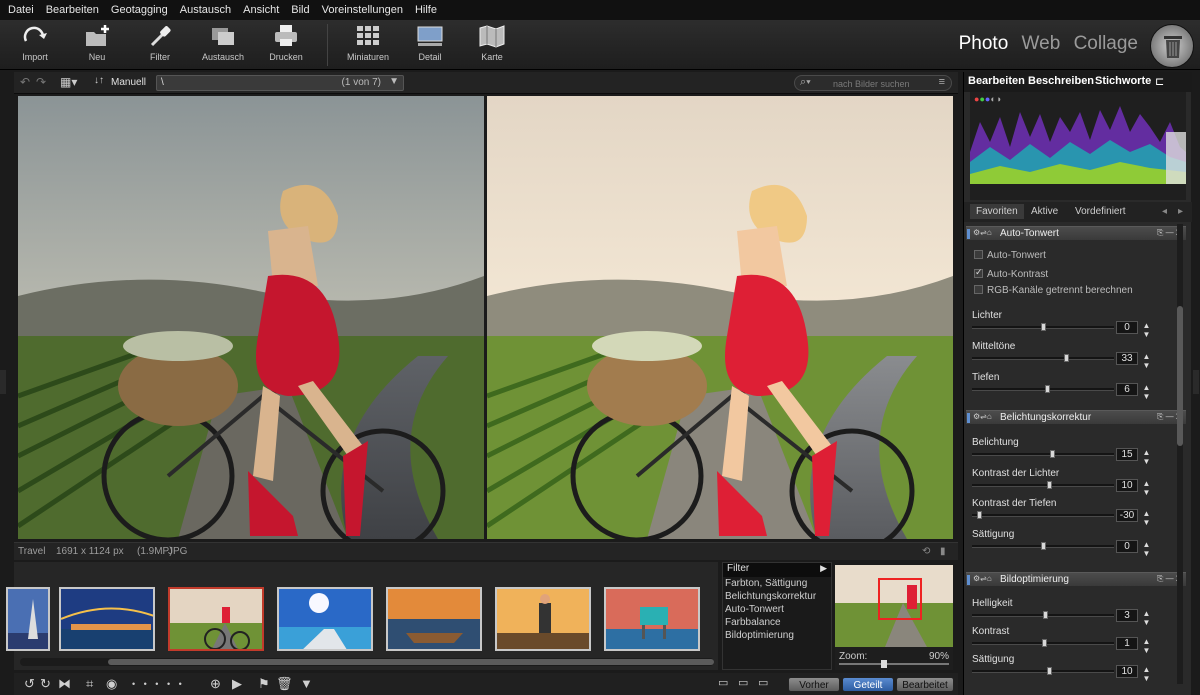 This screenshot has height=695, width=1200. Describe the element at coordinates (1127, 358) in the screenshot. I see `slider-value-field: 33` at that location.